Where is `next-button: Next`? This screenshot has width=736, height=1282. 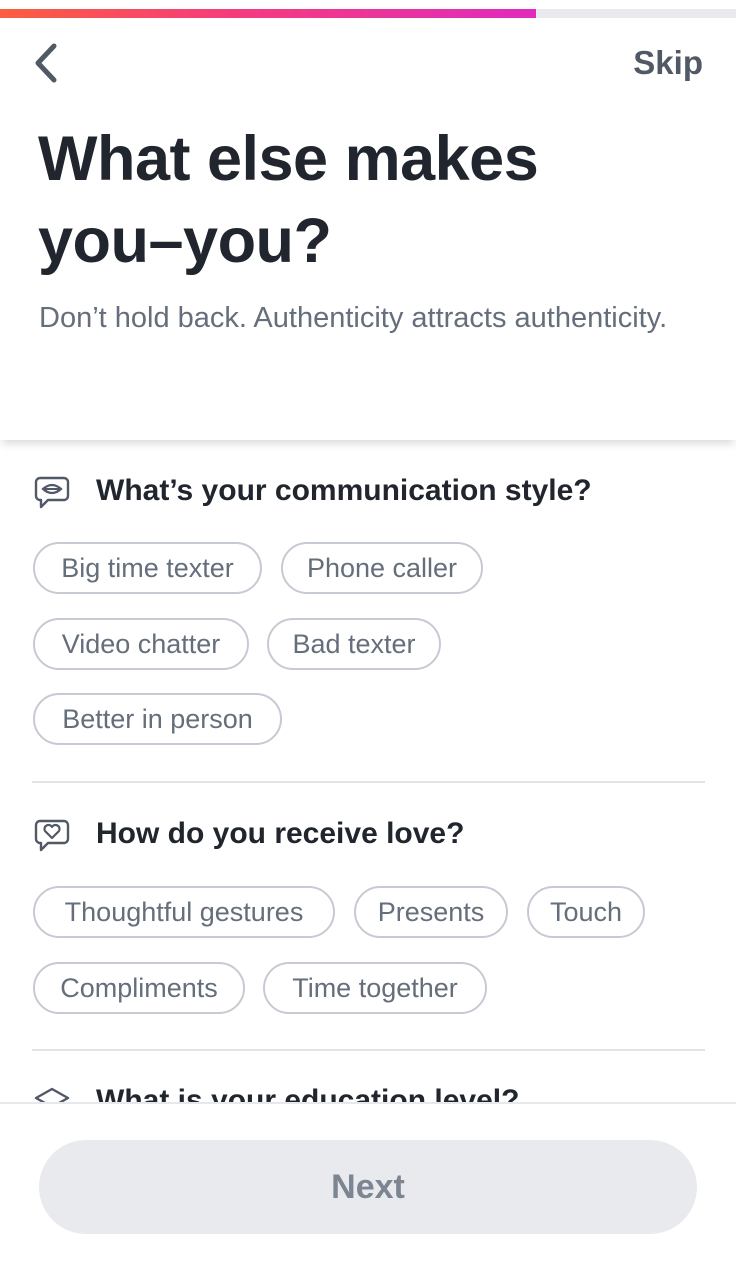 next-button: Next is located at coordinates (368, 1187).